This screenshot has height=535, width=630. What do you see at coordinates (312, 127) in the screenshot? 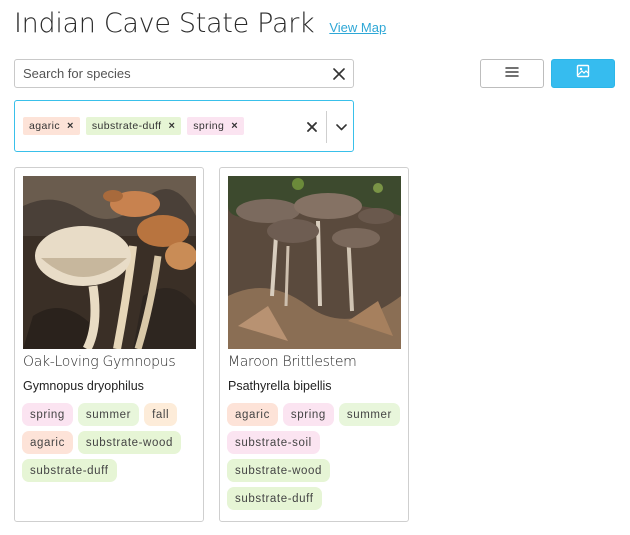
I see `clear-all-icon` at bounding box center [312, 127].